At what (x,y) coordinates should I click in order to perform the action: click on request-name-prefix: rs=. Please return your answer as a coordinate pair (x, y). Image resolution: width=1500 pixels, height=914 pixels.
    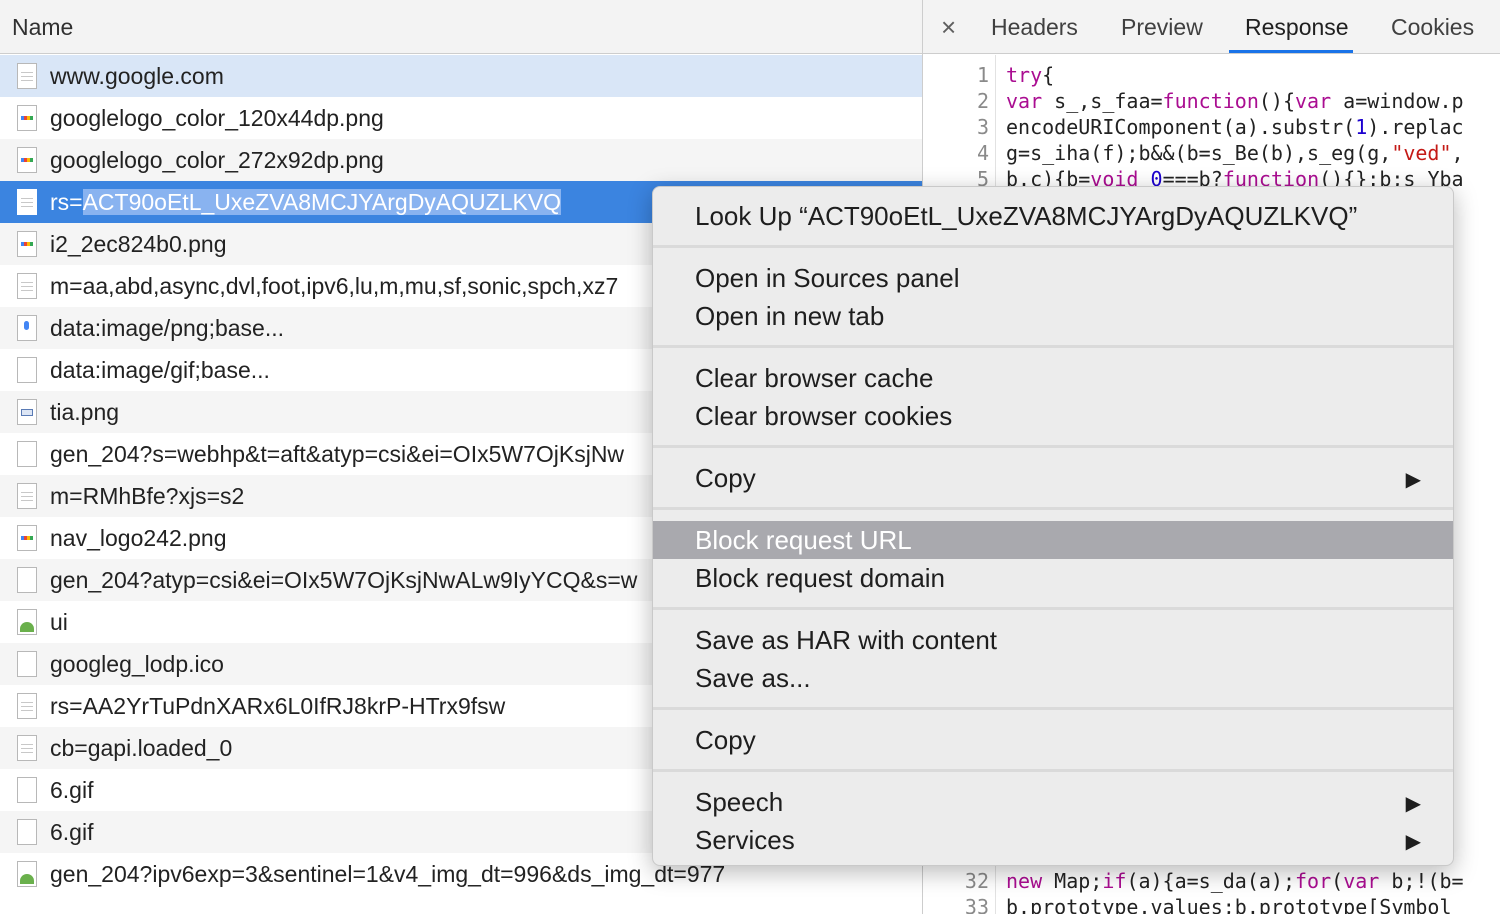
    Looking at the image, I should click on (66, 202).